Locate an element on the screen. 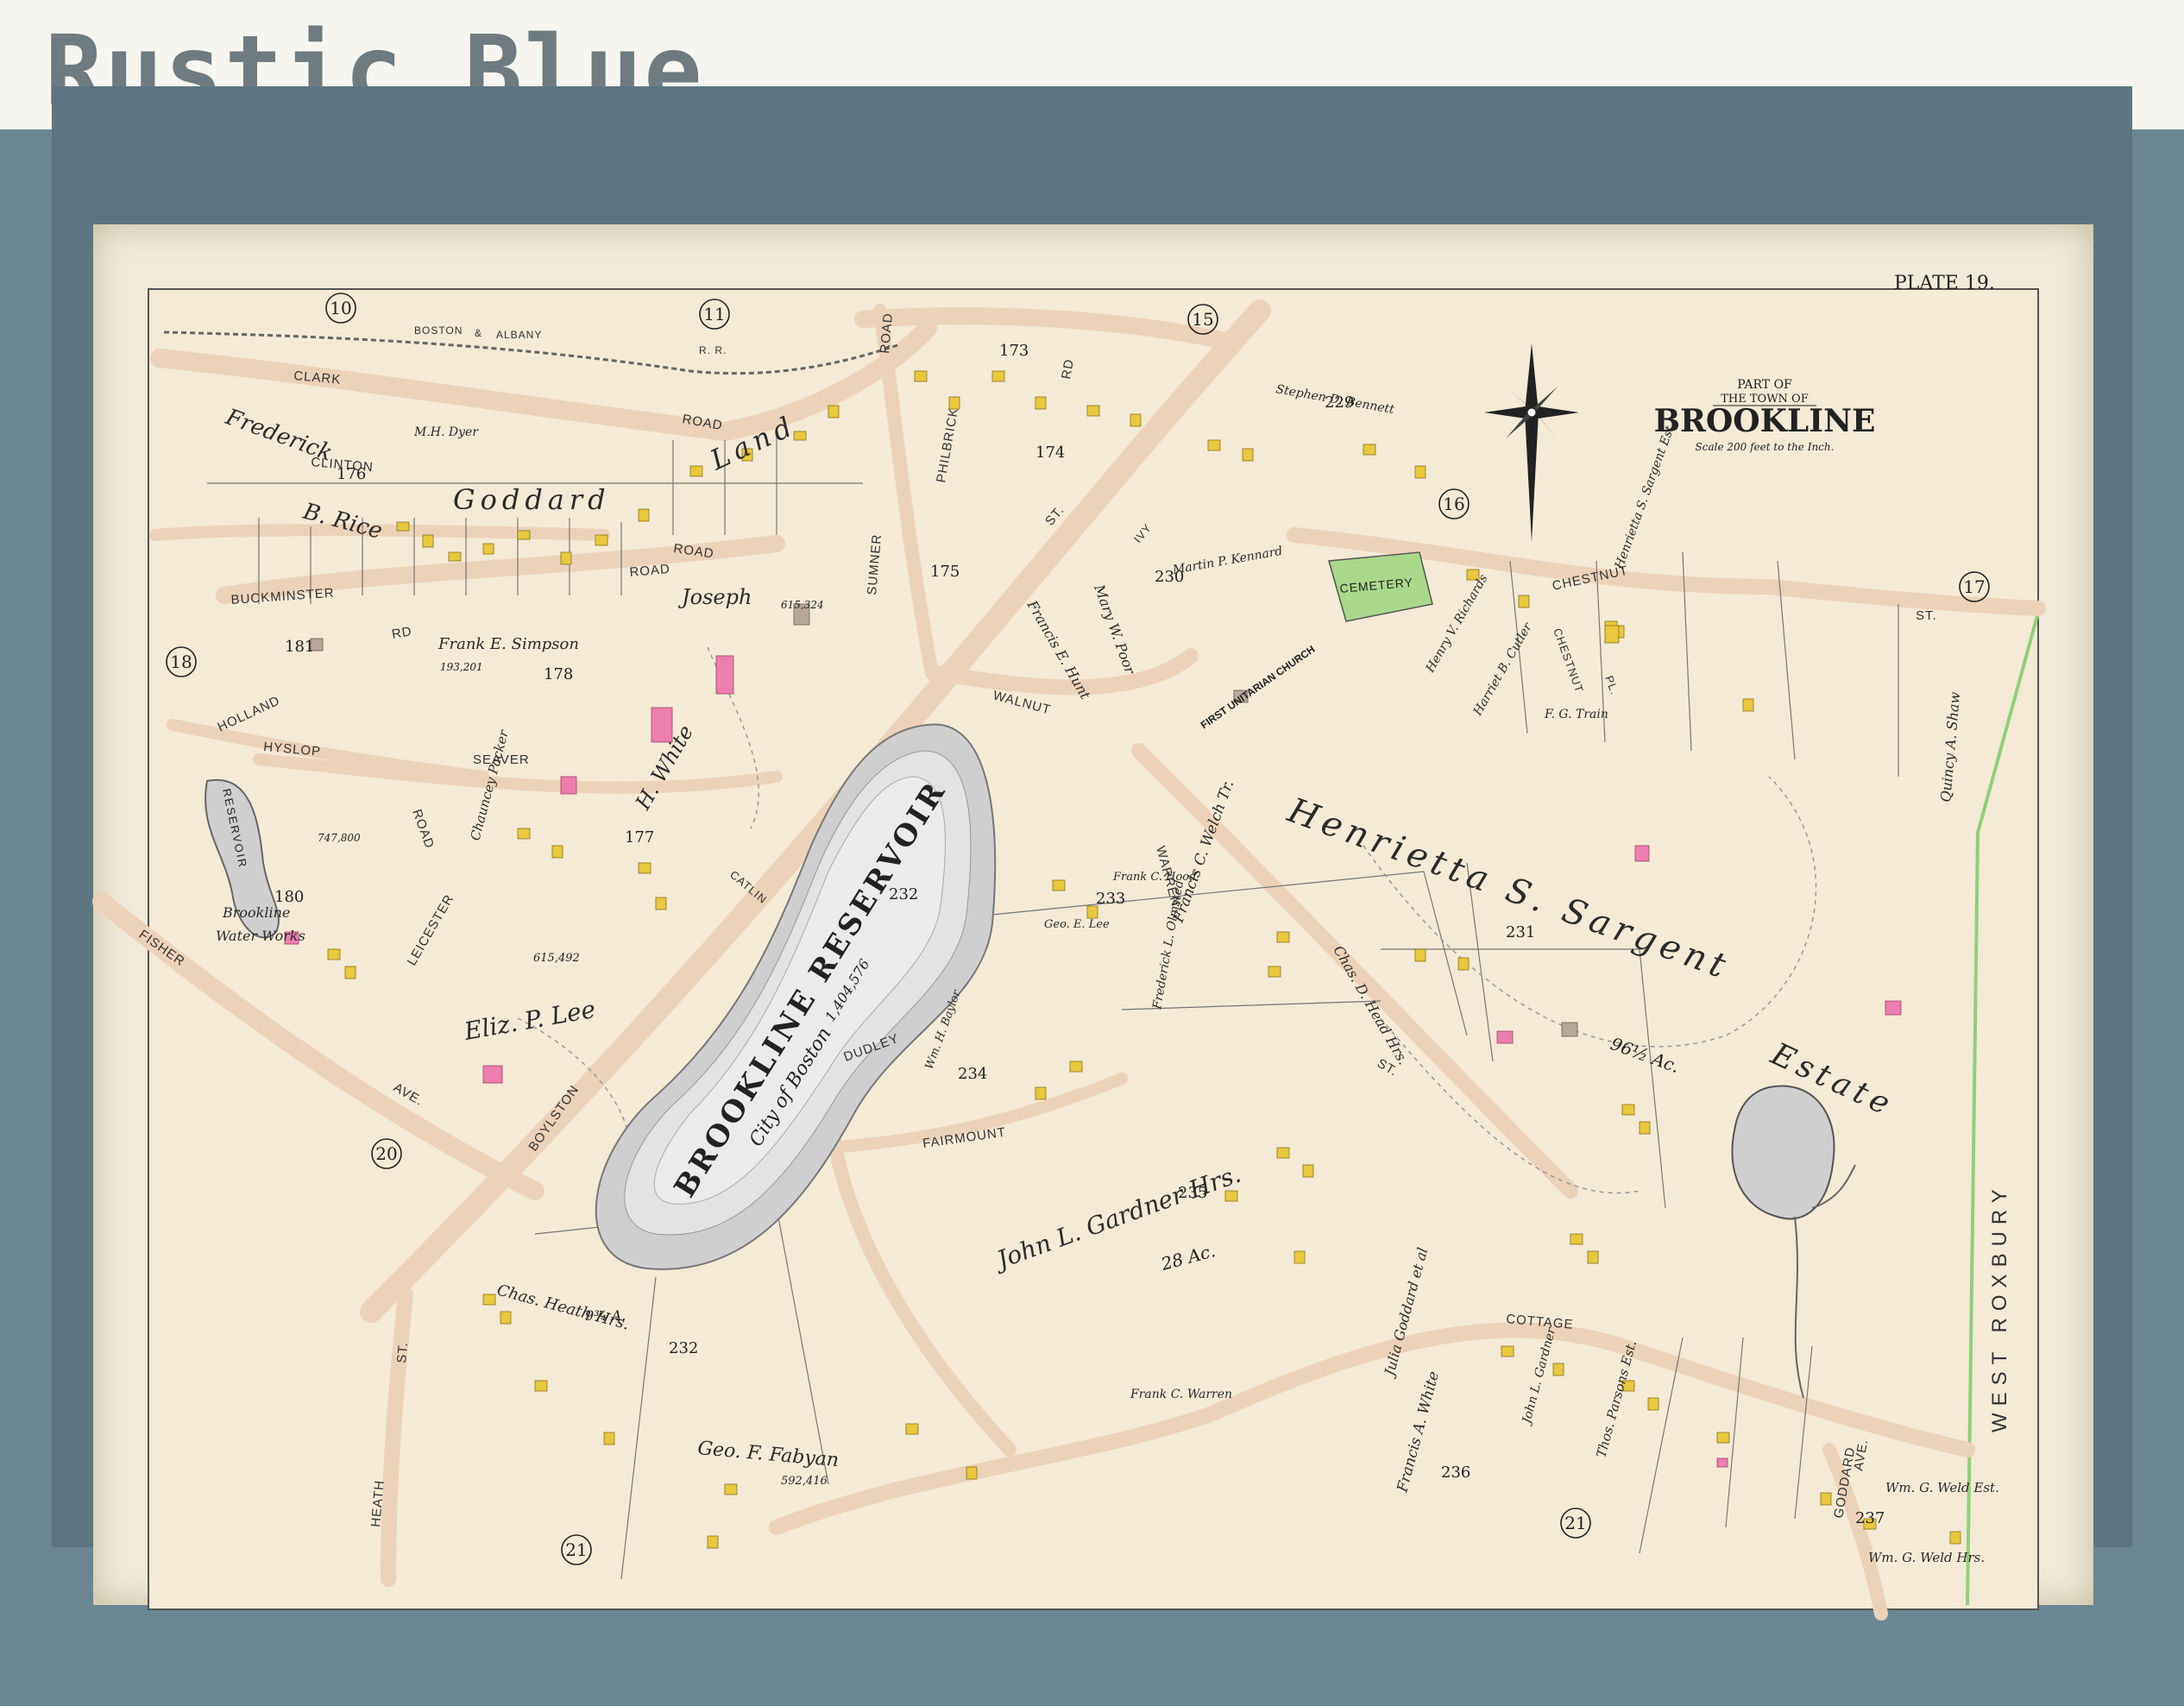  section-177: 177 is located at coordinates (640, 837).